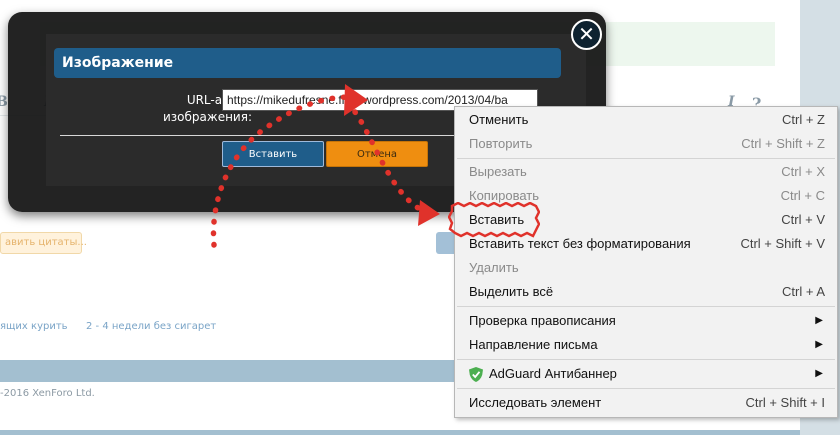  I want to click on paste-highlight-burst, so click(494, 220).